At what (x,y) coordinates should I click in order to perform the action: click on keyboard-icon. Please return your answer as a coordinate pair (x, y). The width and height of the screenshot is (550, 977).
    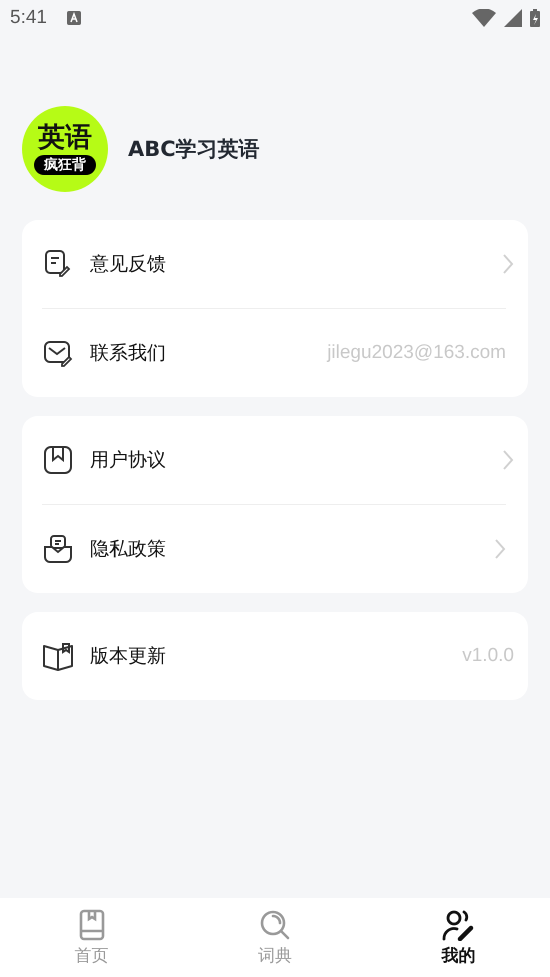
    Looking at the image, I should click on (73, 18).